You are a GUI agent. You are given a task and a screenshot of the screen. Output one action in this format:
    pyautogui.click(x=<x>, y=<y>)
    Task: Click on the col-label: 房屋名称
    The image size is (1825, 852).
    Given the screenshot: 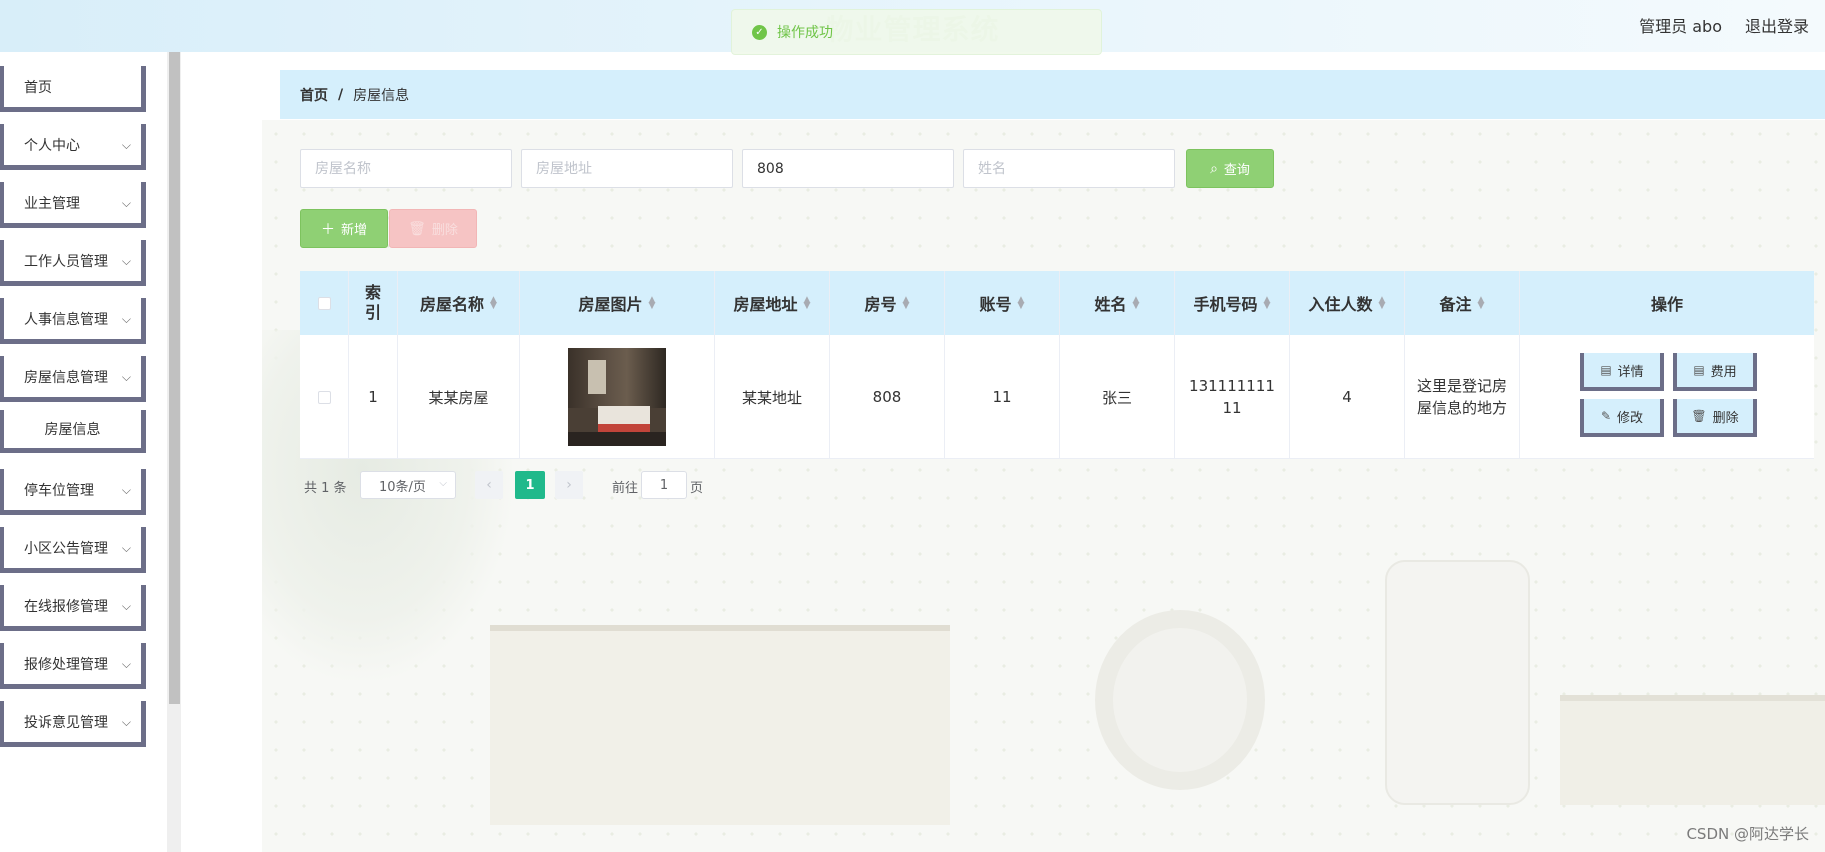 What is the action you would take?
    pyautogui.click(x=452, y=304)
    